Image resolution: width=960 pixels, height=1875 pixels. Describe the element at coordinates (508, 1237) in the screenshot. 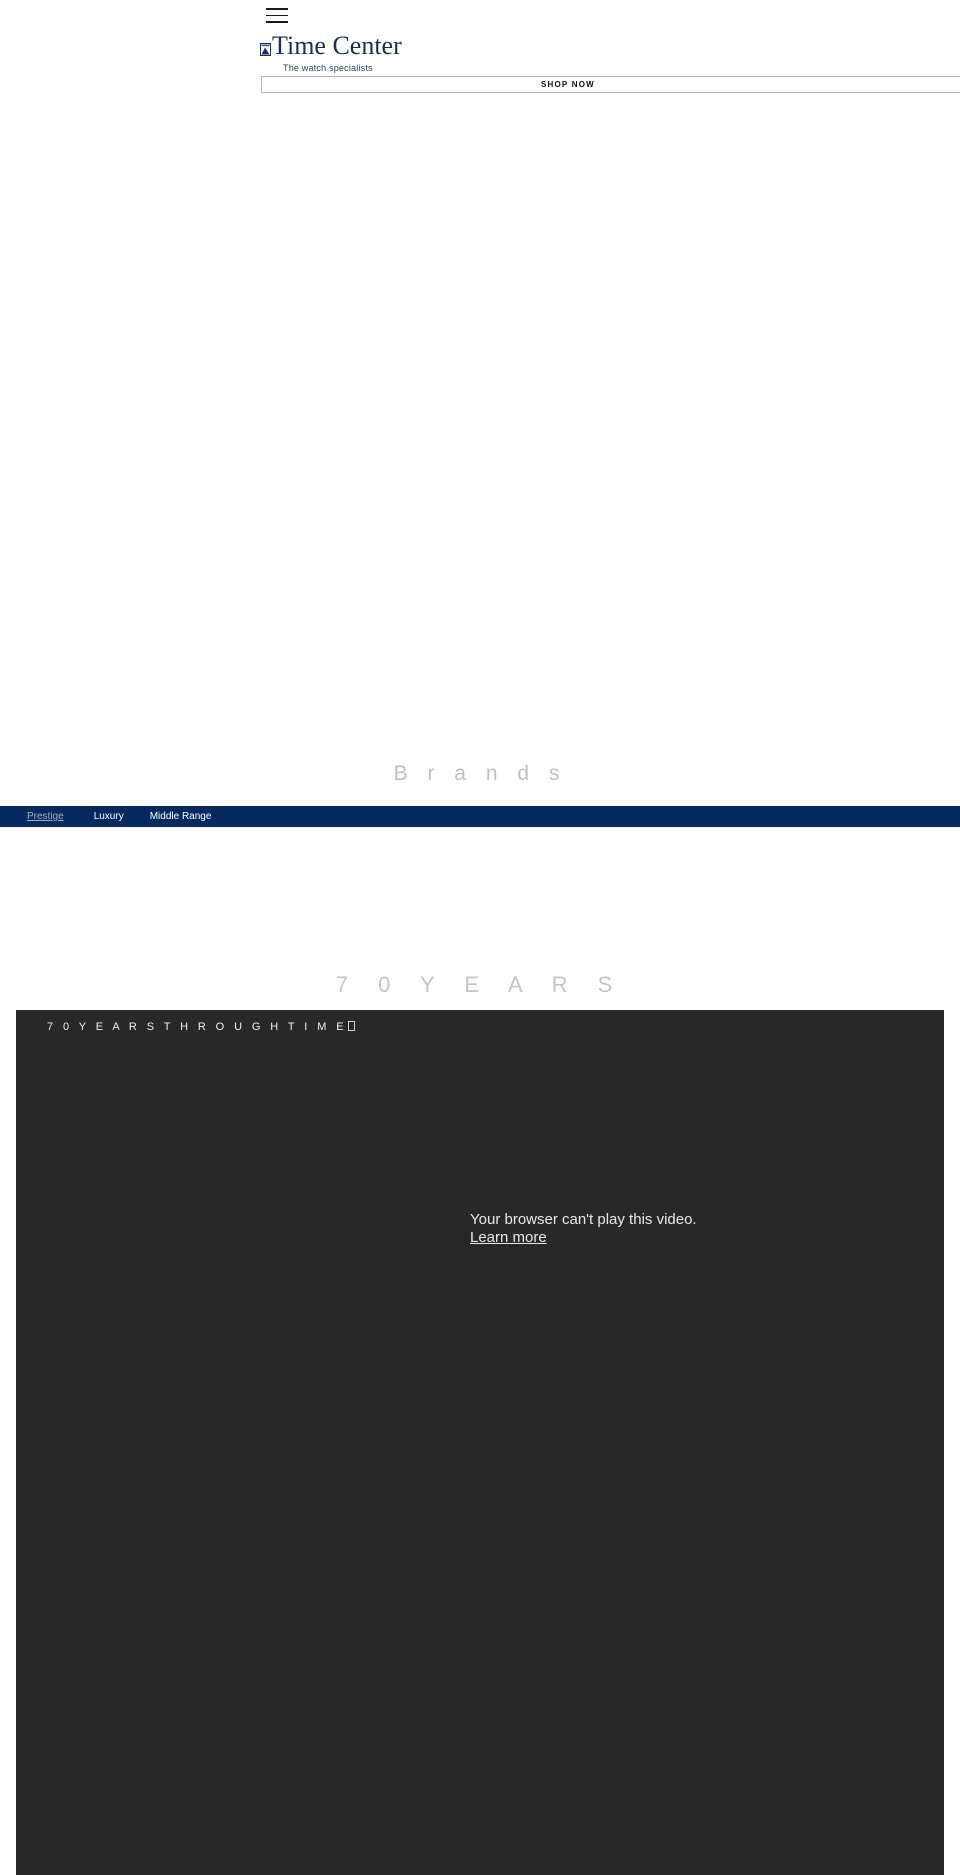

I see `video-learn-more-link: Learn more` at that location.